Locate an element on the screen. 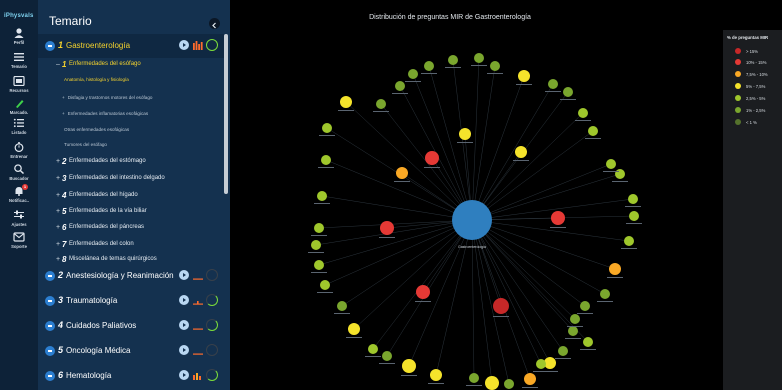  section-gastroenterologia: 1 Gastroenterología is located at coordinates (131, 46).